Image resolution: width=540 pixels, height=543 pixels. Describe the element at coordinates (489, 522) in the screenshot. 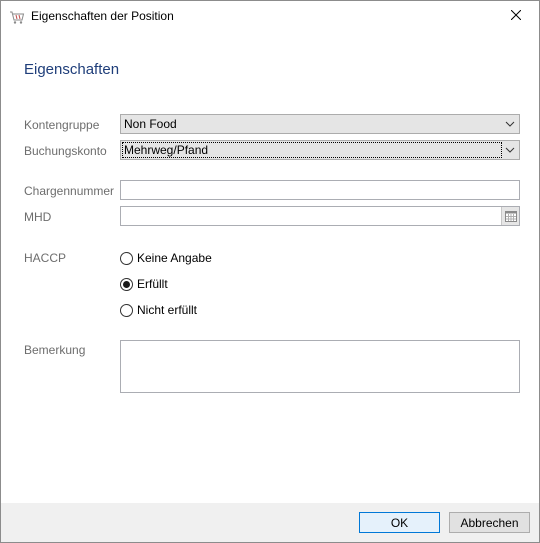

I see `cancel-button: Abbrechen` at that location.